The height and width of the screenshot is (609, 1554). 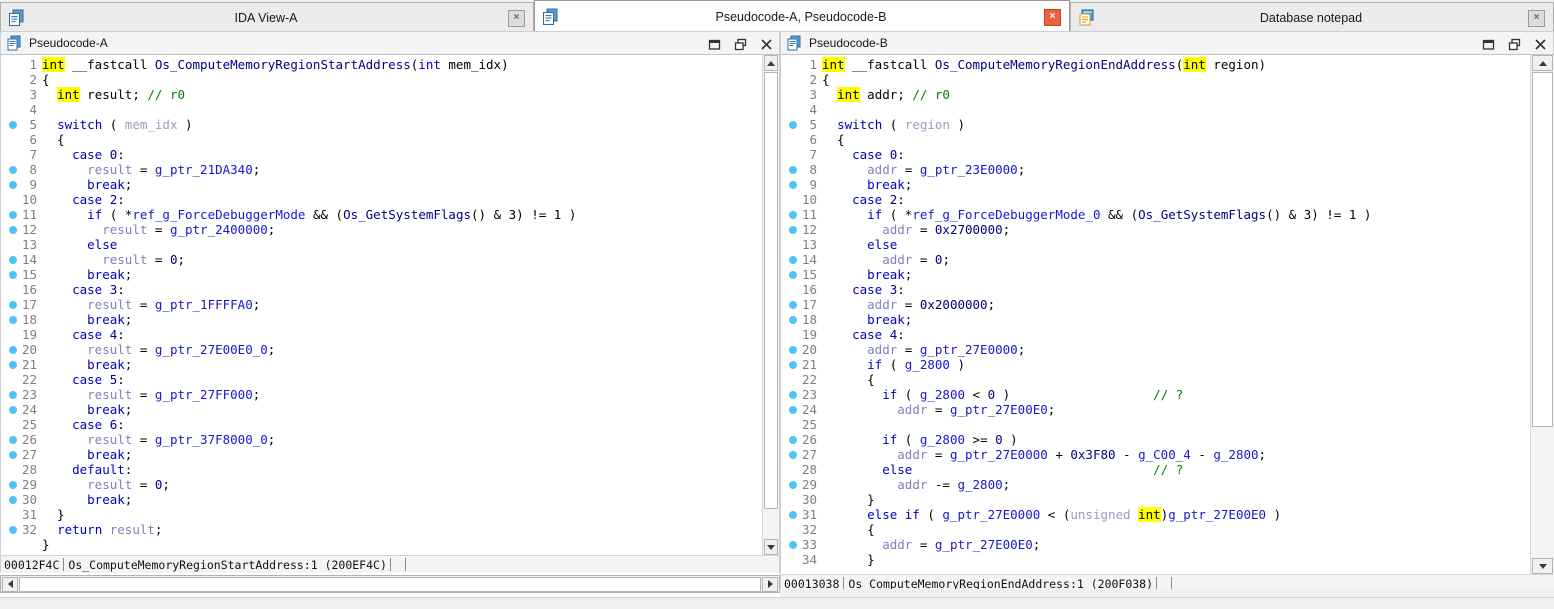 I want to click on code-line: 23 result = g_ptr_27FF000;, so click(x=381, y=394).